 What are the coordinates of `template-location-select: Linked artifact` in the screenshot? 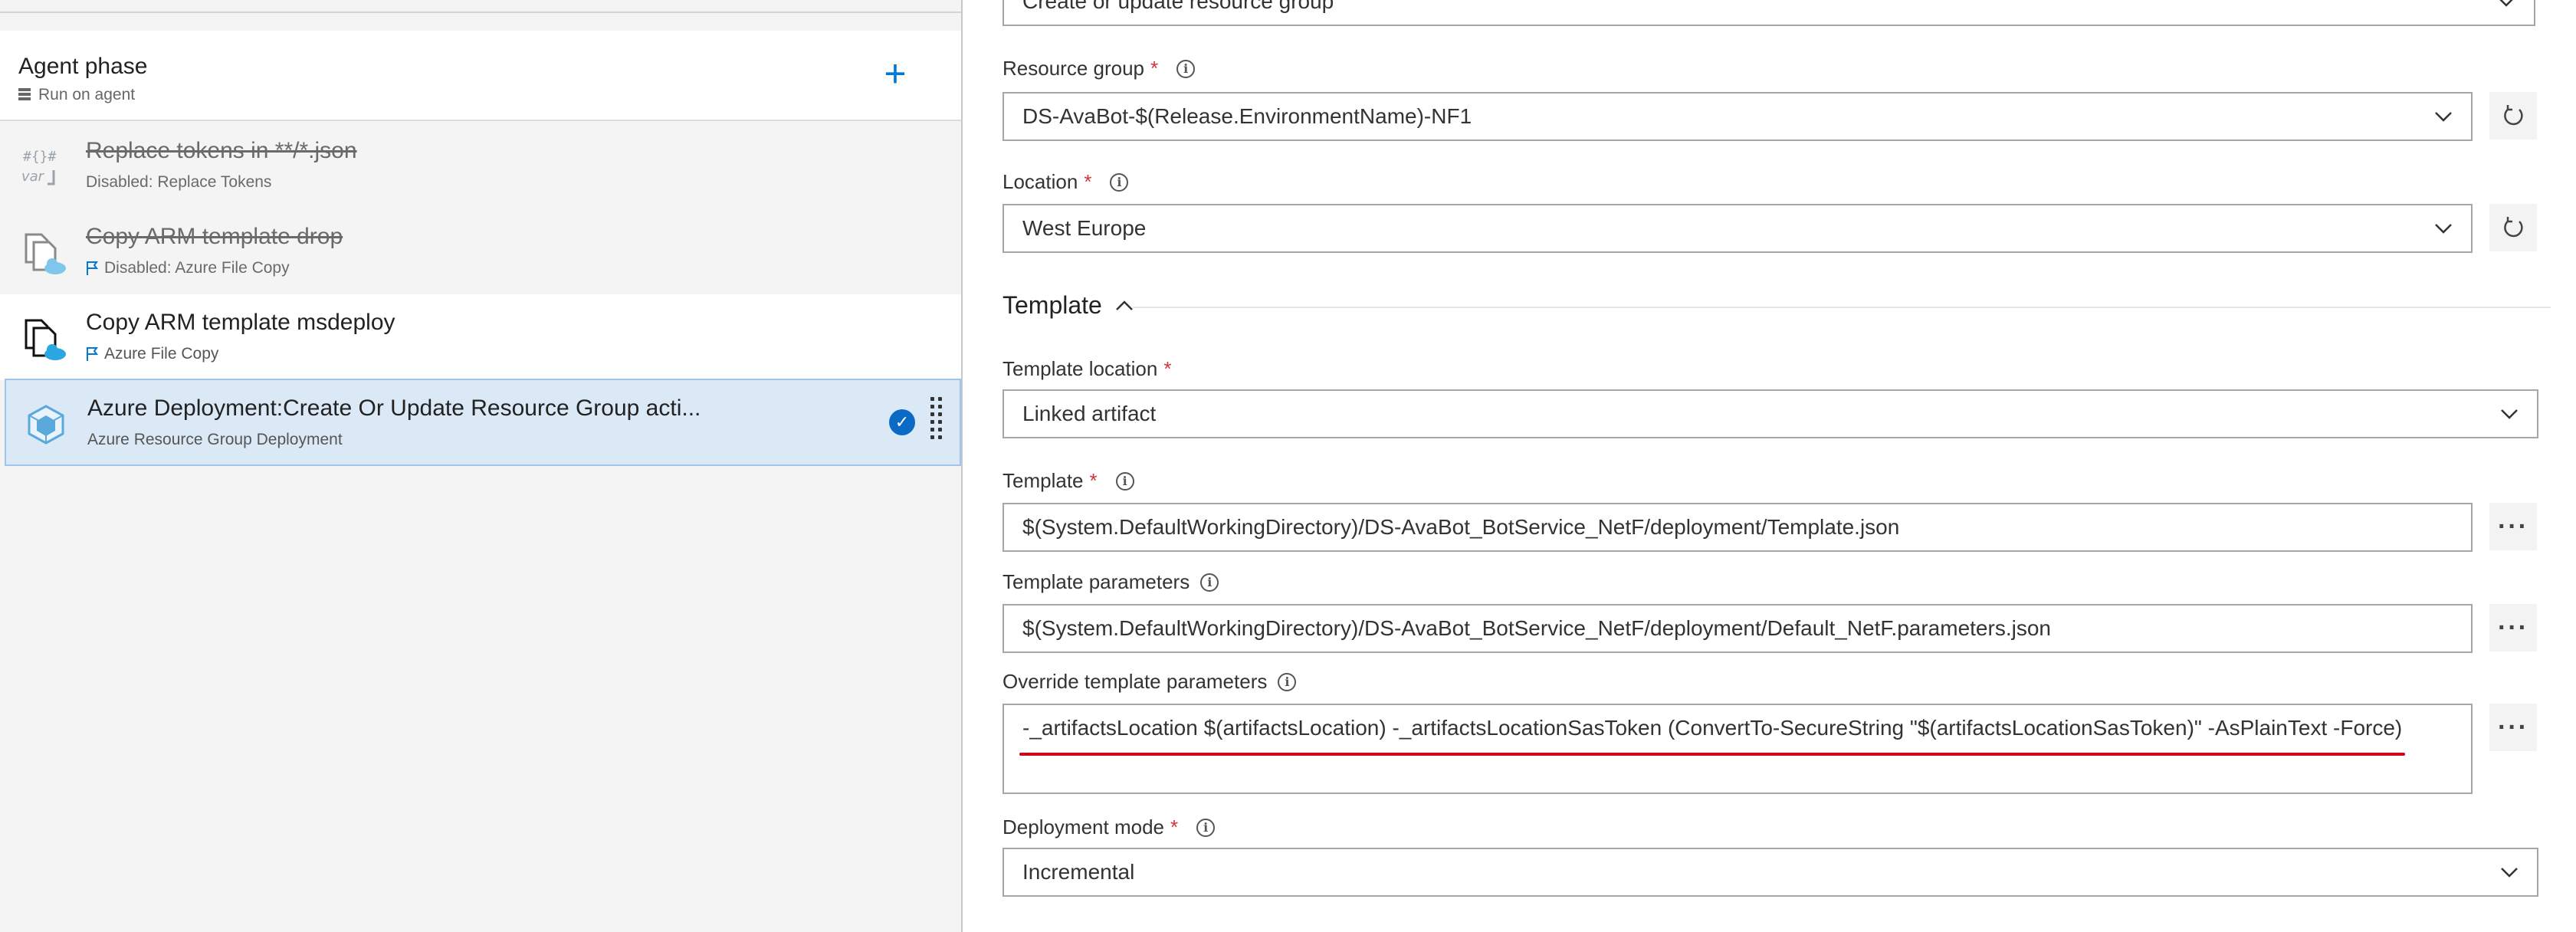 It's located at (1770, 413).